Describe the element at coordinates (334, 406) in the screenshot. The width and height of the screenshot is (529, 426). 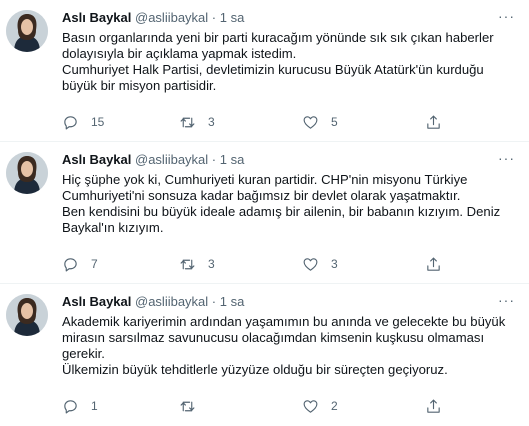
I see `like-count: 2` at that location.